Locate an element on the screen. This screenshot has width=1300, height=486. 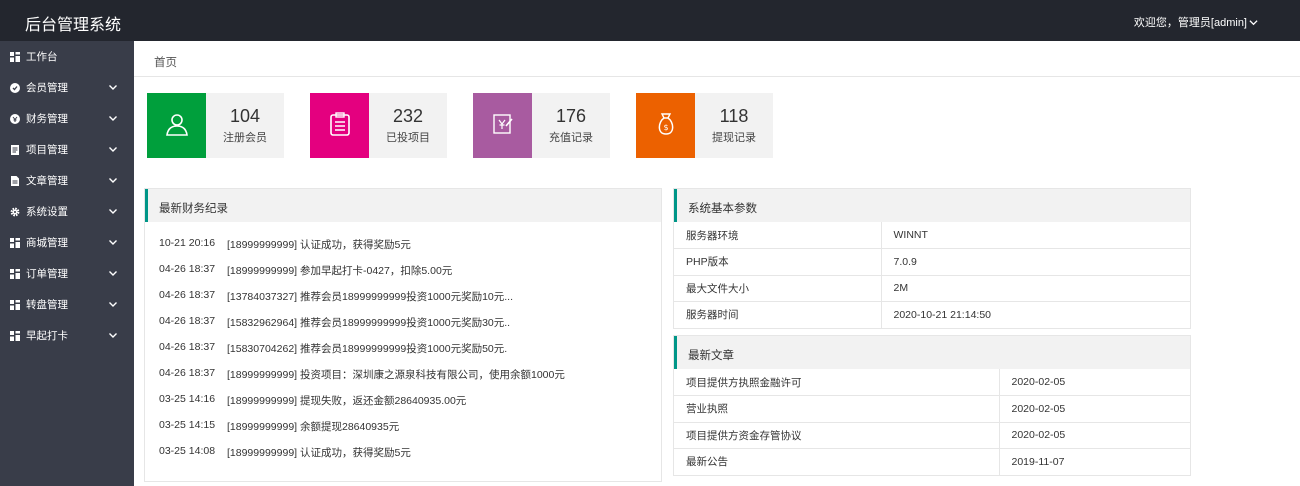
sidebar-item: 财务管理 is located at coordinates (67, 118).